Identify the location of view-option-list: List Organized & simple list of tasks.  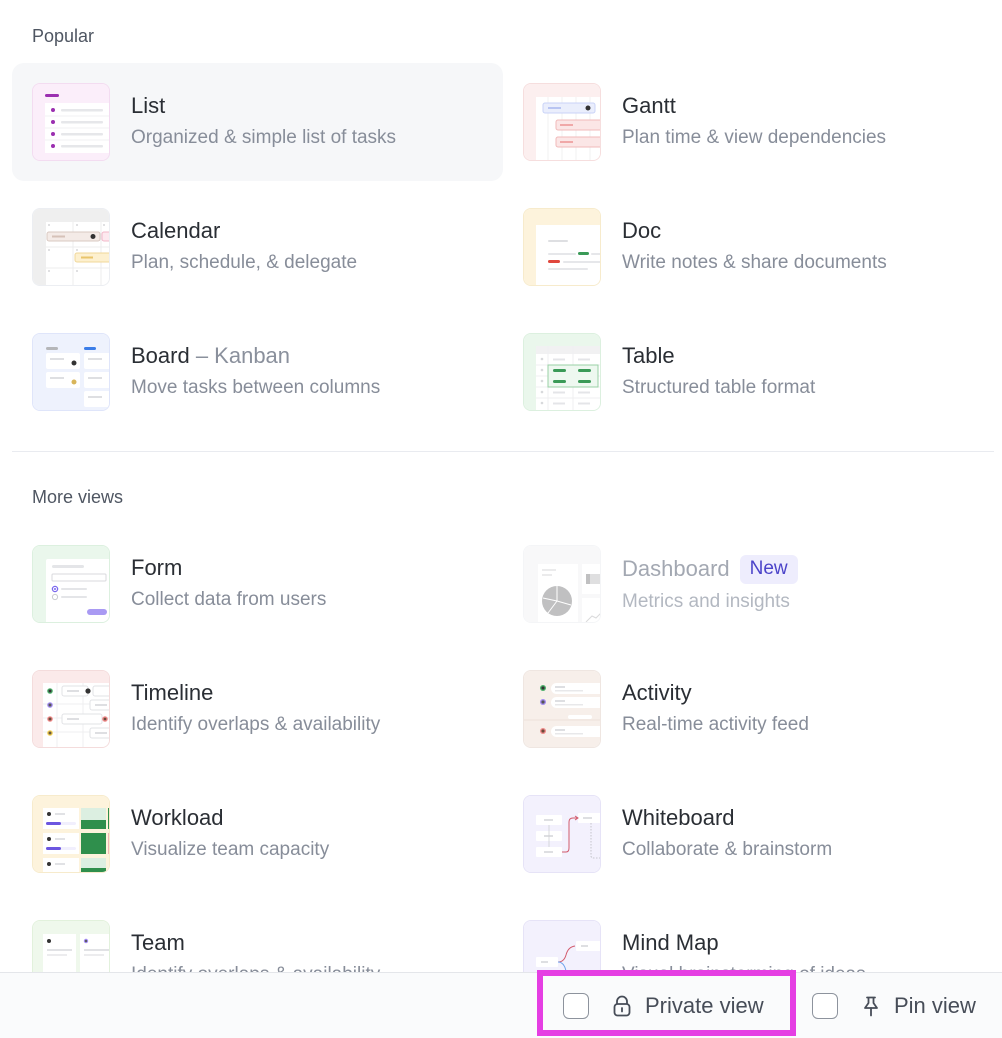
(257, 122).